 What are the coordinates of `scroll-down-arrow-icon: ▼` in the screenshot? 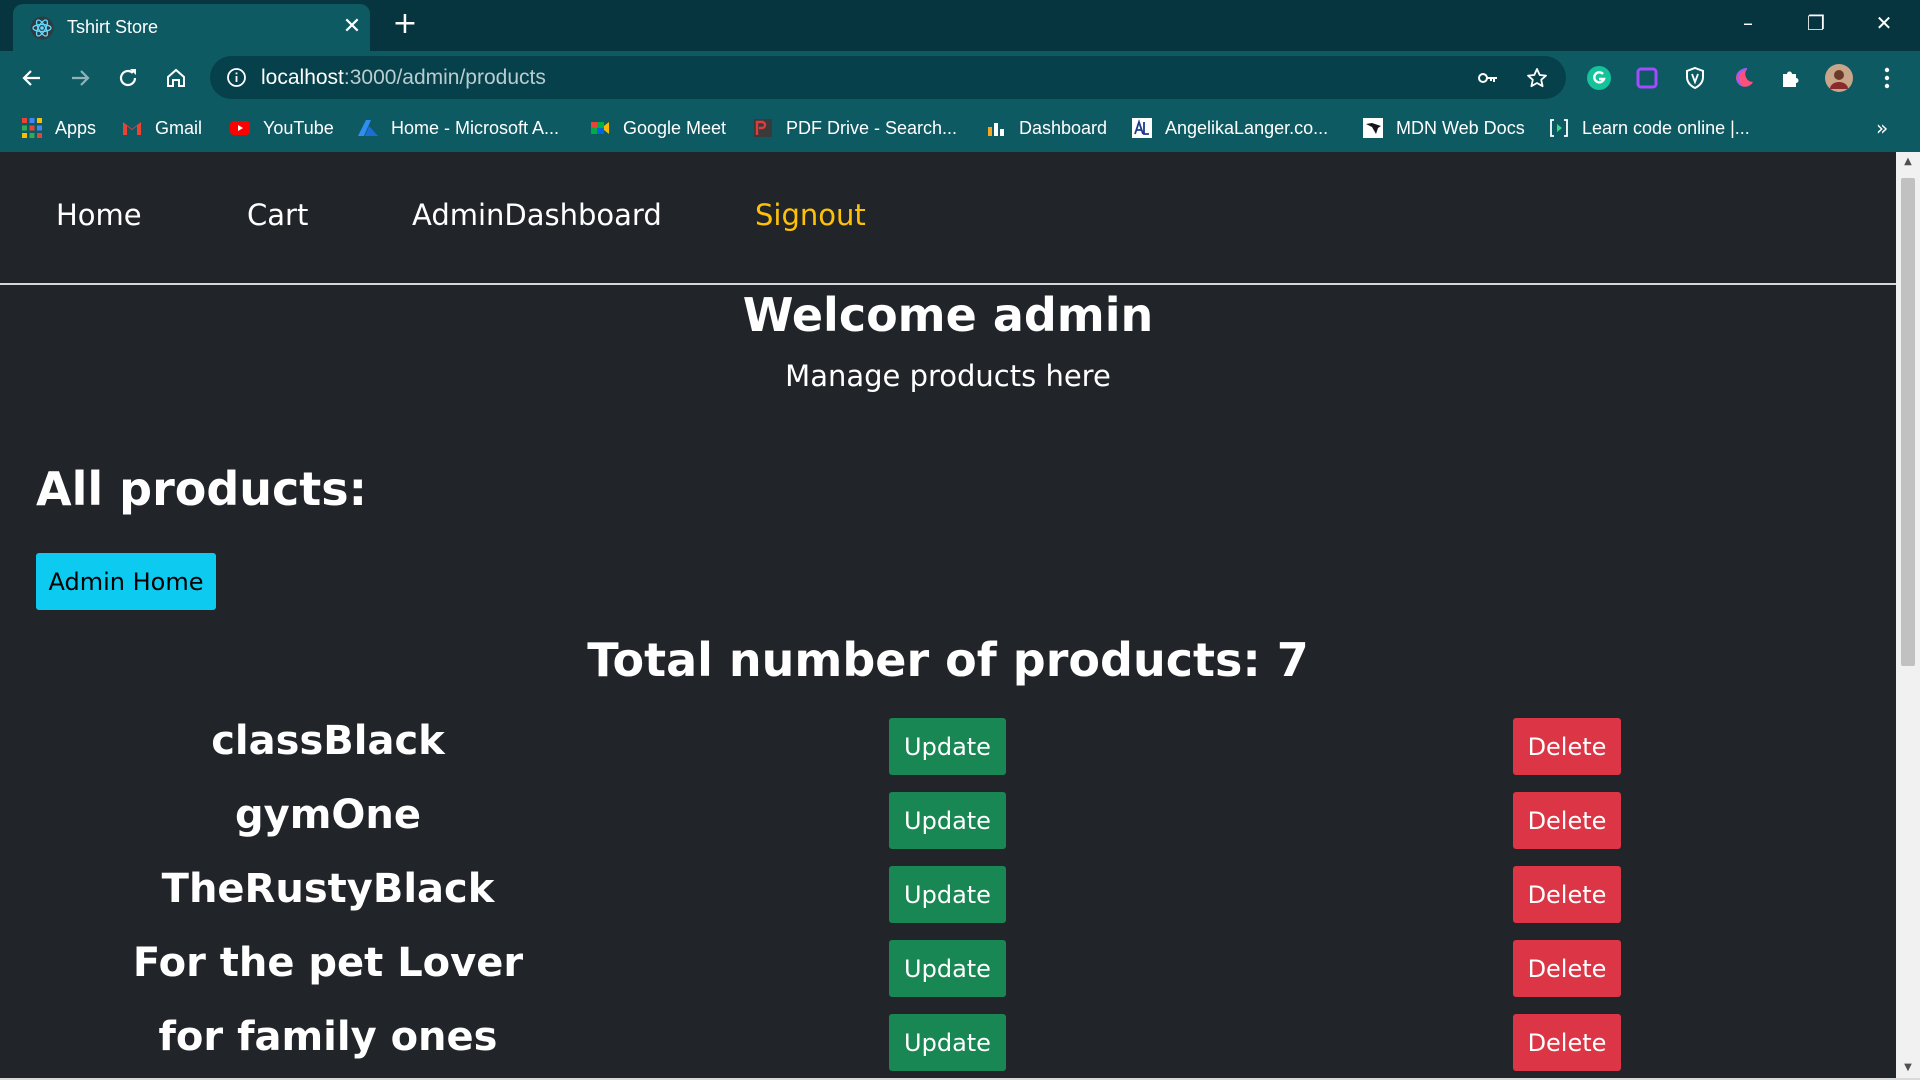 It's located at (1908, 1068).